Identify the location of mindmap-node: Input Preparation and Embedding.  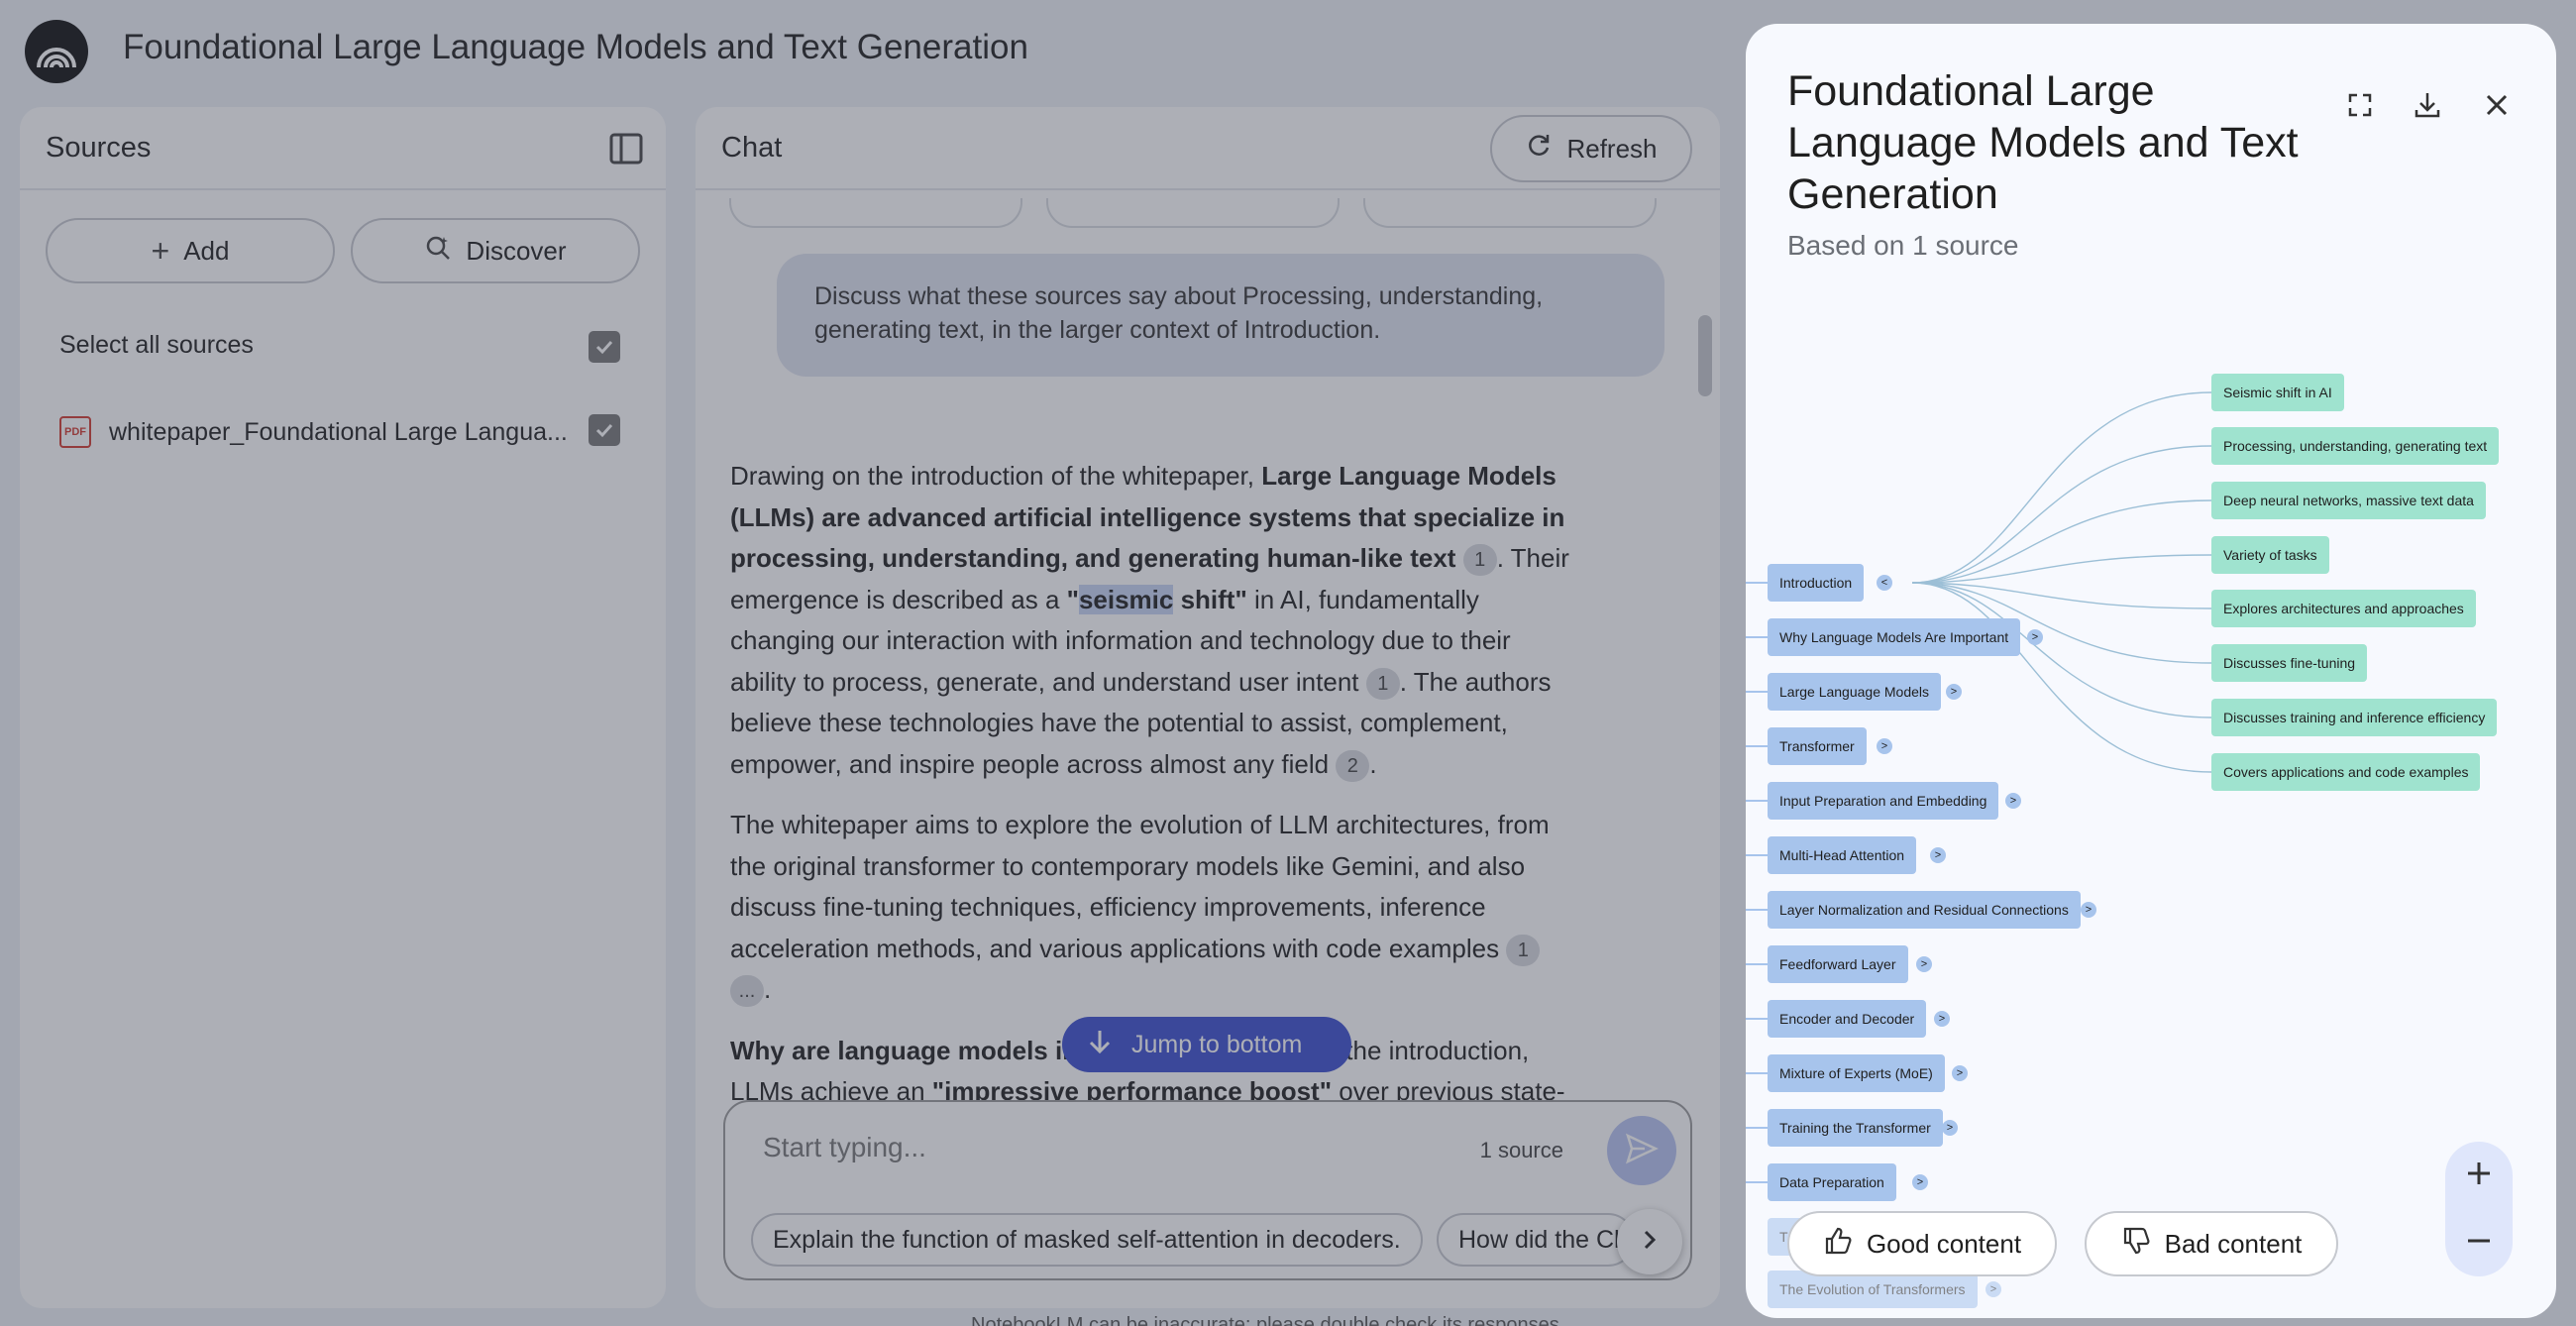
(1883, 801).